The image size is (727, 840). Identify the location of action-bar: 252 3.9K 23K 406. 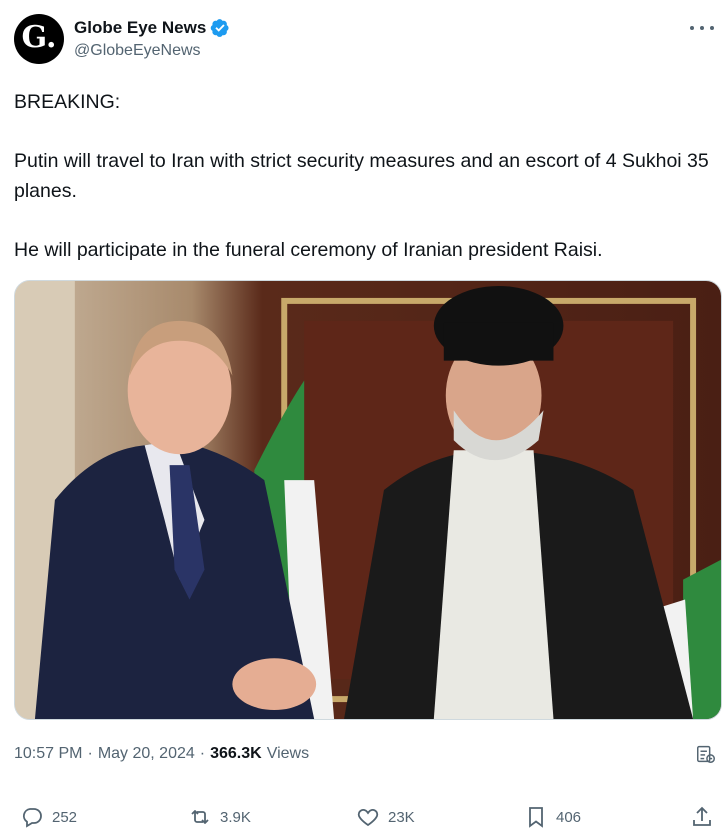
(364, 817).